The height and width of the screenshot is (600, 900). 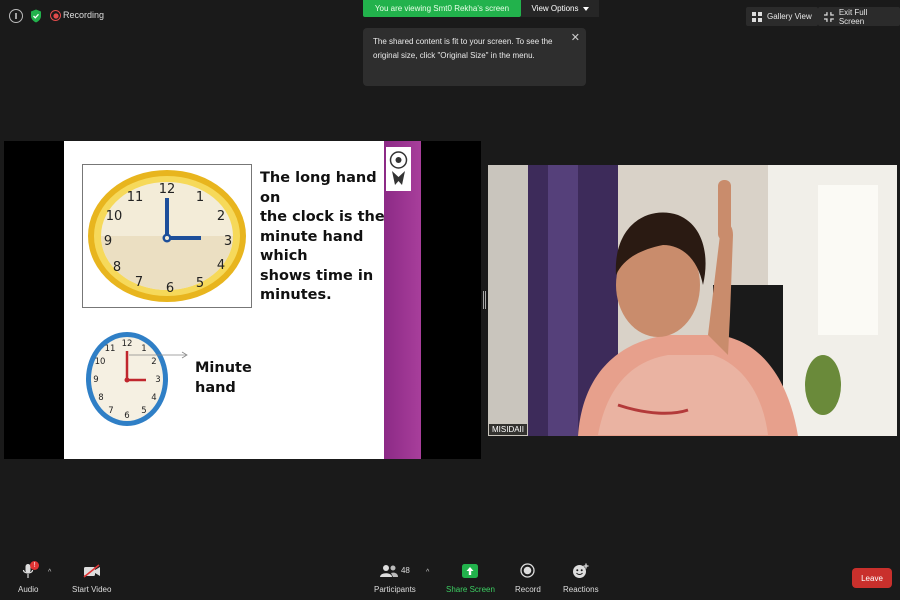 I want to click on share-screen-label: Share Screen, so click(x=470, y=589).